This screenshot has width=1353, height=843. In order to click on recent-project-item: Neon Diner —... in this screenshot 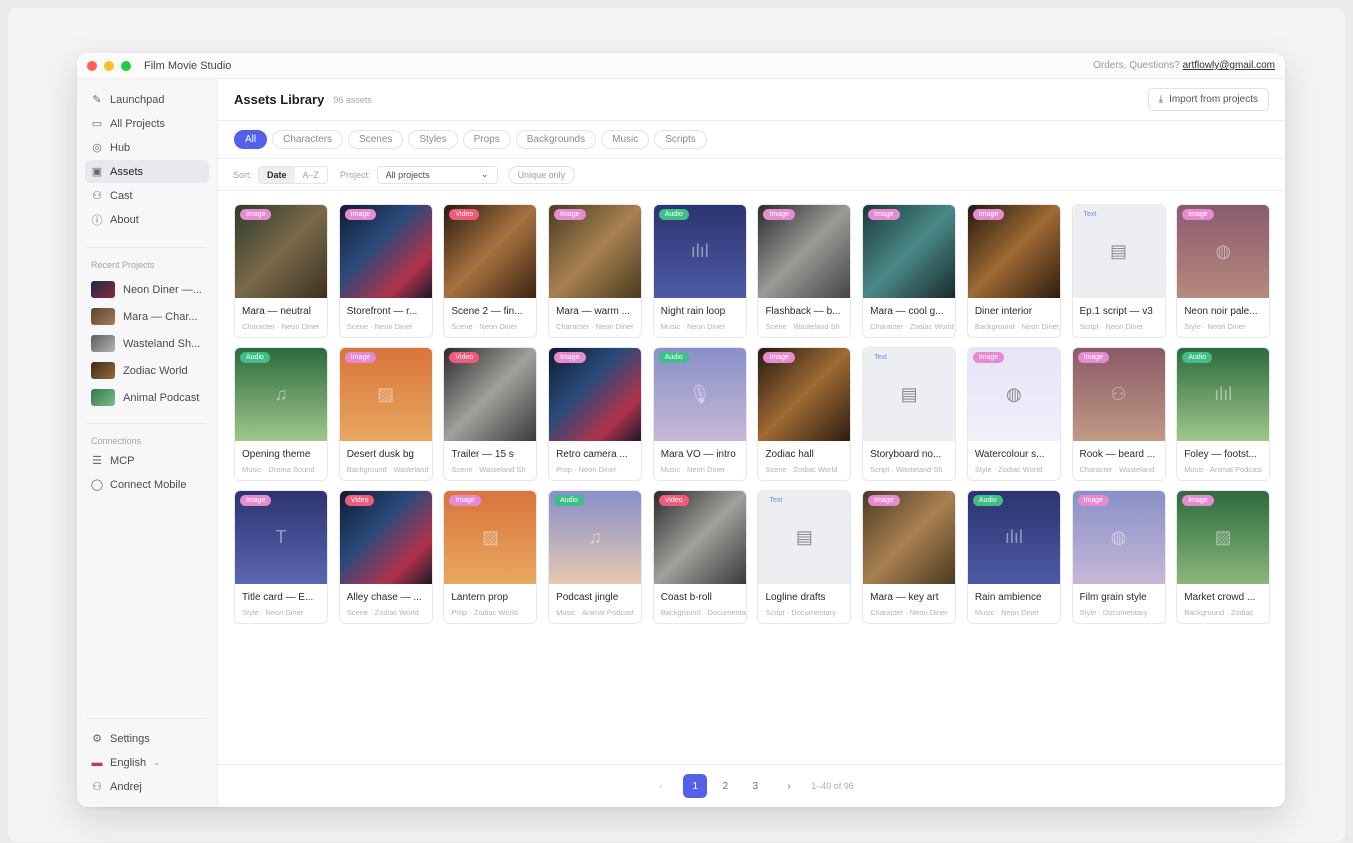, I will do `click(147, 289)`.